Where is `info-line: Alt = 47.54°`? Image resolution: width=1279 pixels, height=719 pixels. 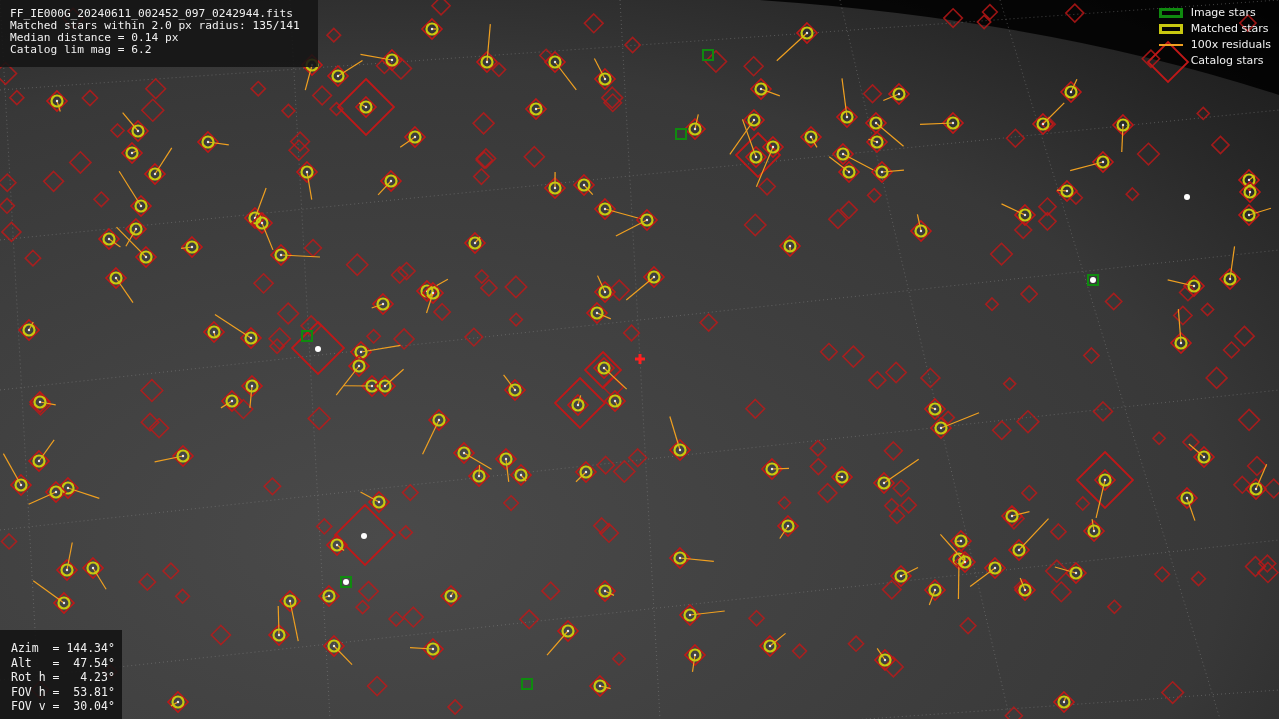 info-line: Alt = 47.54° is located at coordinates (63, 663).